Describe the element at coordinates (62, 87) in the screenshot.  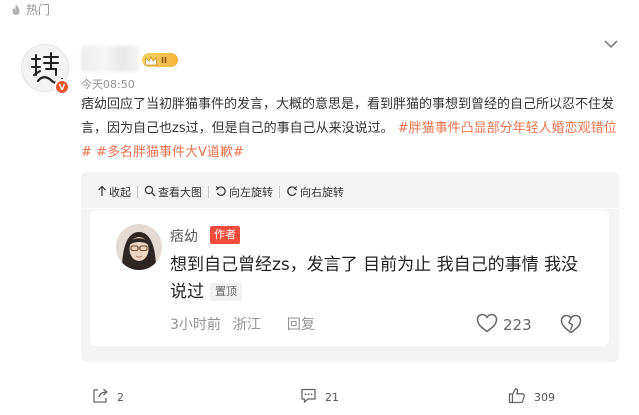
I see `verified-v-badge: V` at that location.